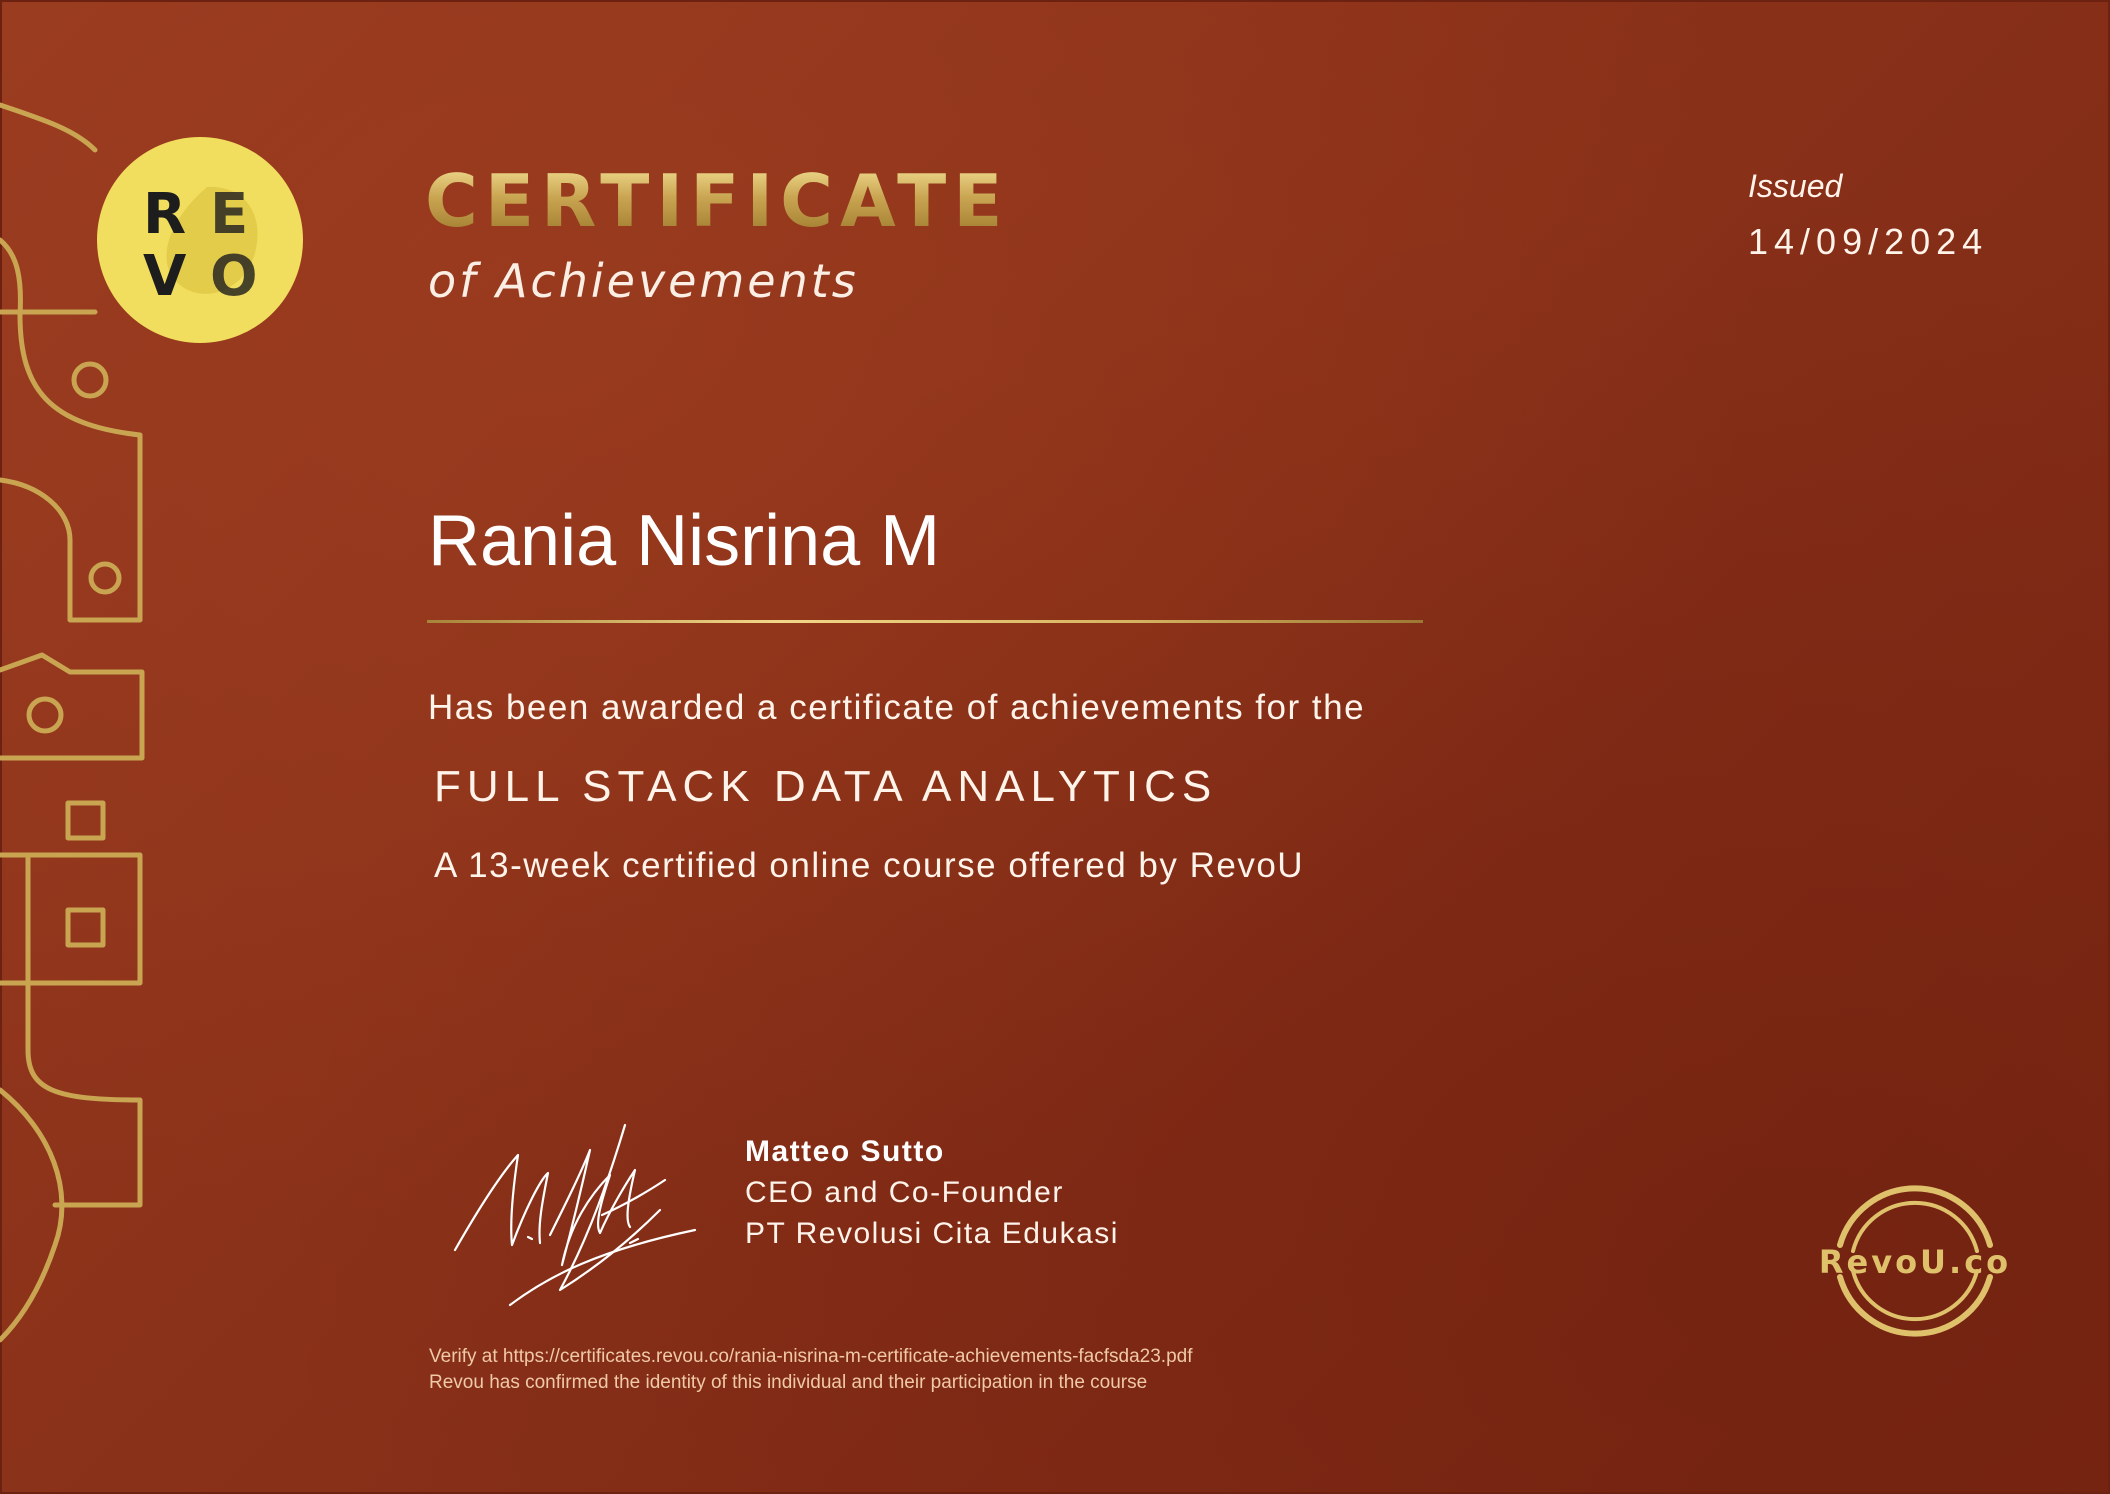  What do you see at coordinates (1795, 186) in the screenshot?
I see `issued-label: Issued` at bounding box center [1795, 186].